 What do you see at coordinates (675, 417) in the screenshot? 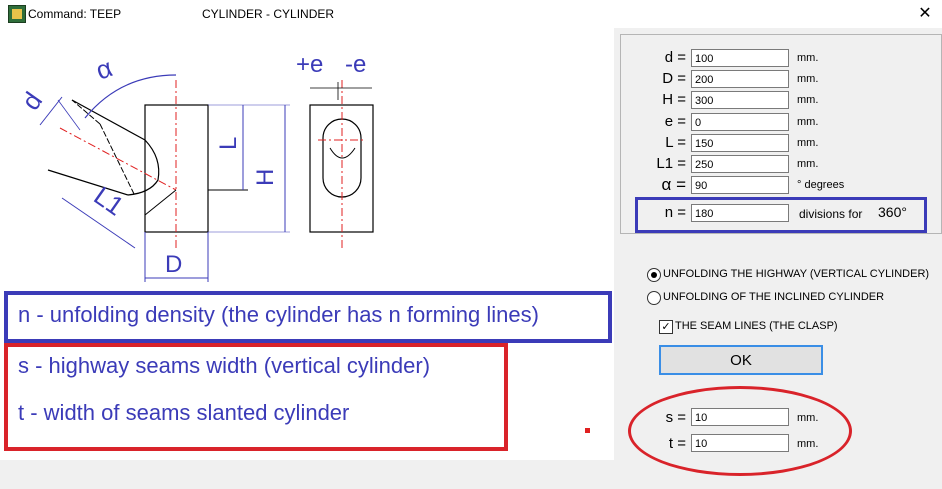
I see `seam-s-label: s =` at bounding box center [675, 417].